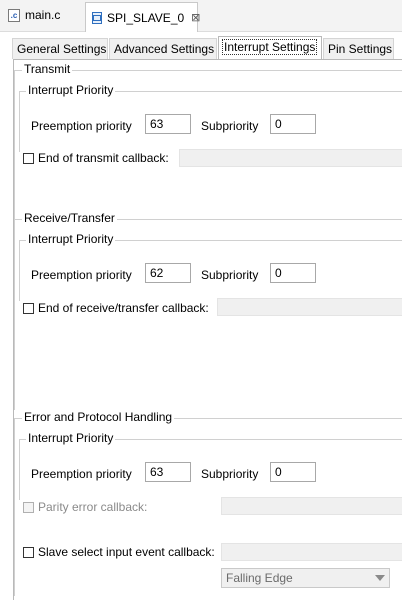 The width and height of the screenshot is (402, 600). Describe the element at coordinates (69, 218) in the screenshot. I see `receive-transfer-group-title: Receive/Transfer` at that location.